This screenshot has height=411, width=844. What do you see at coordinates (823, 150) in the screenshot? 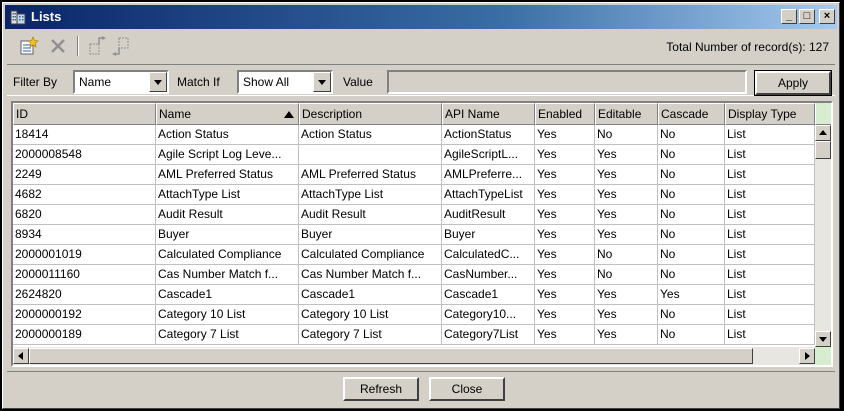
I see `vertical-scroll-thumb` at bounding box center [823, 150].